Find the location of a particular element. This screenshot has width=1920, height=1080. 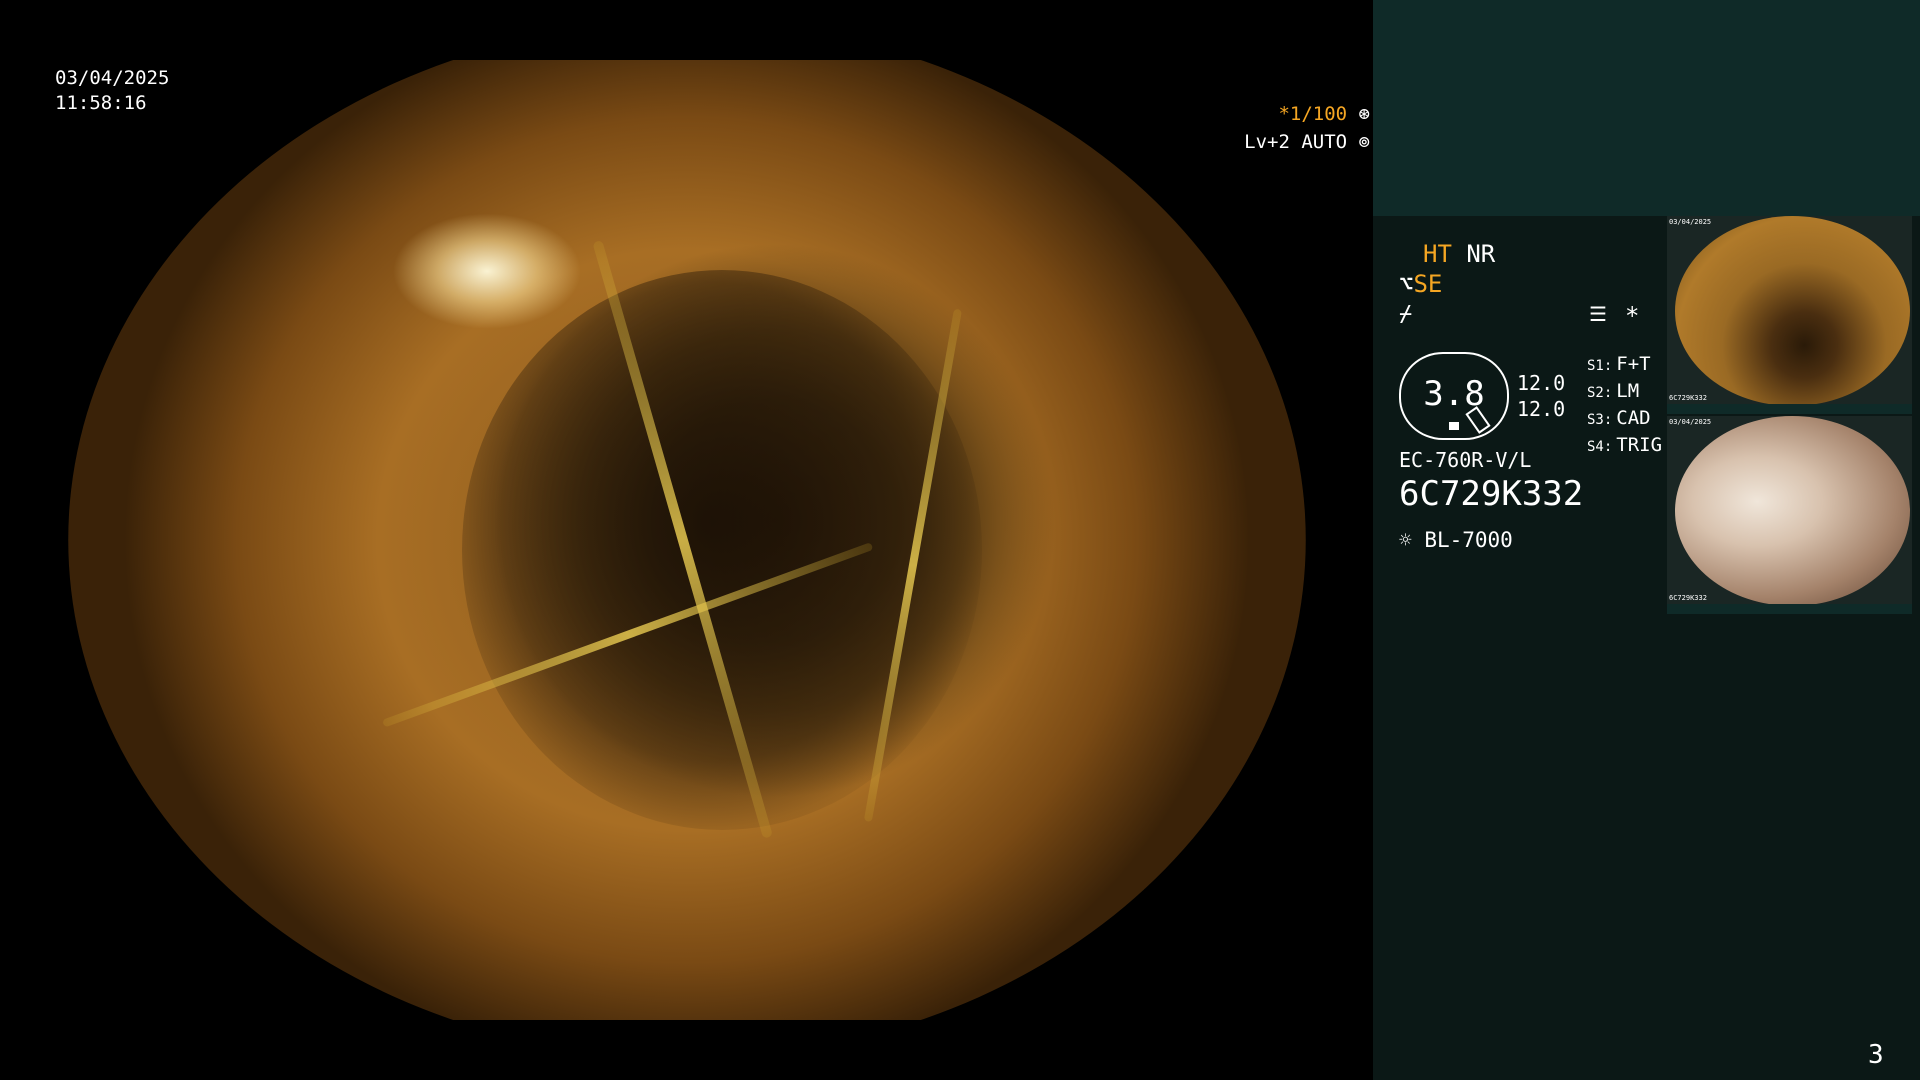

switch-2: S2: LM is located at coordinates (1613, 391).